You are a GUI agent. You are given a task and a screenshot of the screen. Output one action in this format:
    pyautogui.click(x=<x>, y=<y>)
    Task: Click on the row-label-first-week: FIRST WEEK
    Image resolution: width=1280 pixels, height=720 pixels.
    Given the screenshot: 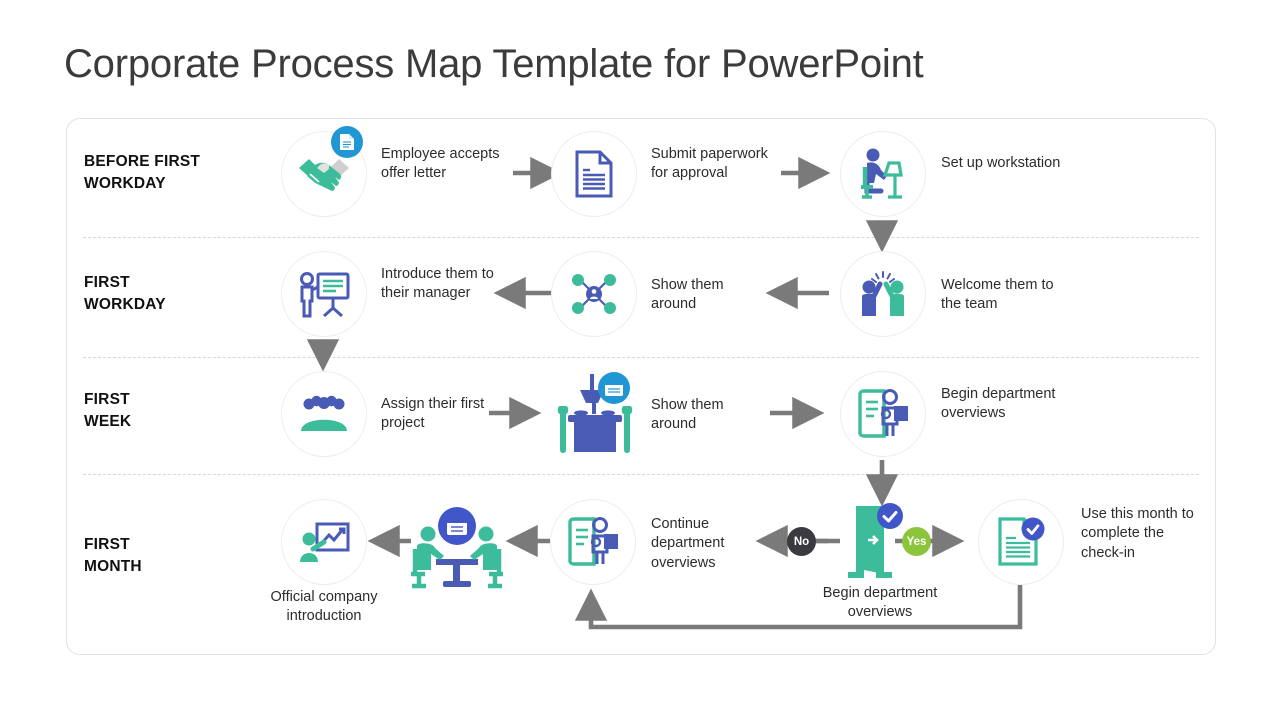 What is the action you would take?
    pyautogui.click(x=108, y=411)
    